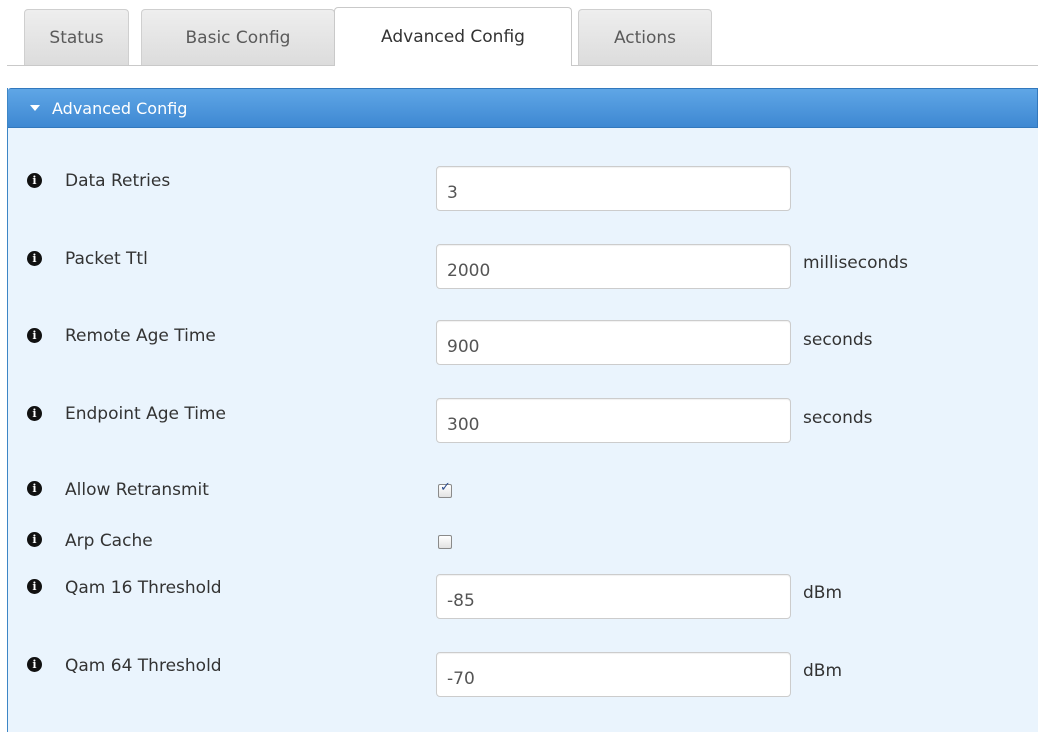  I want to click on tab-basic-config: Basic Config, so click(238, 37).